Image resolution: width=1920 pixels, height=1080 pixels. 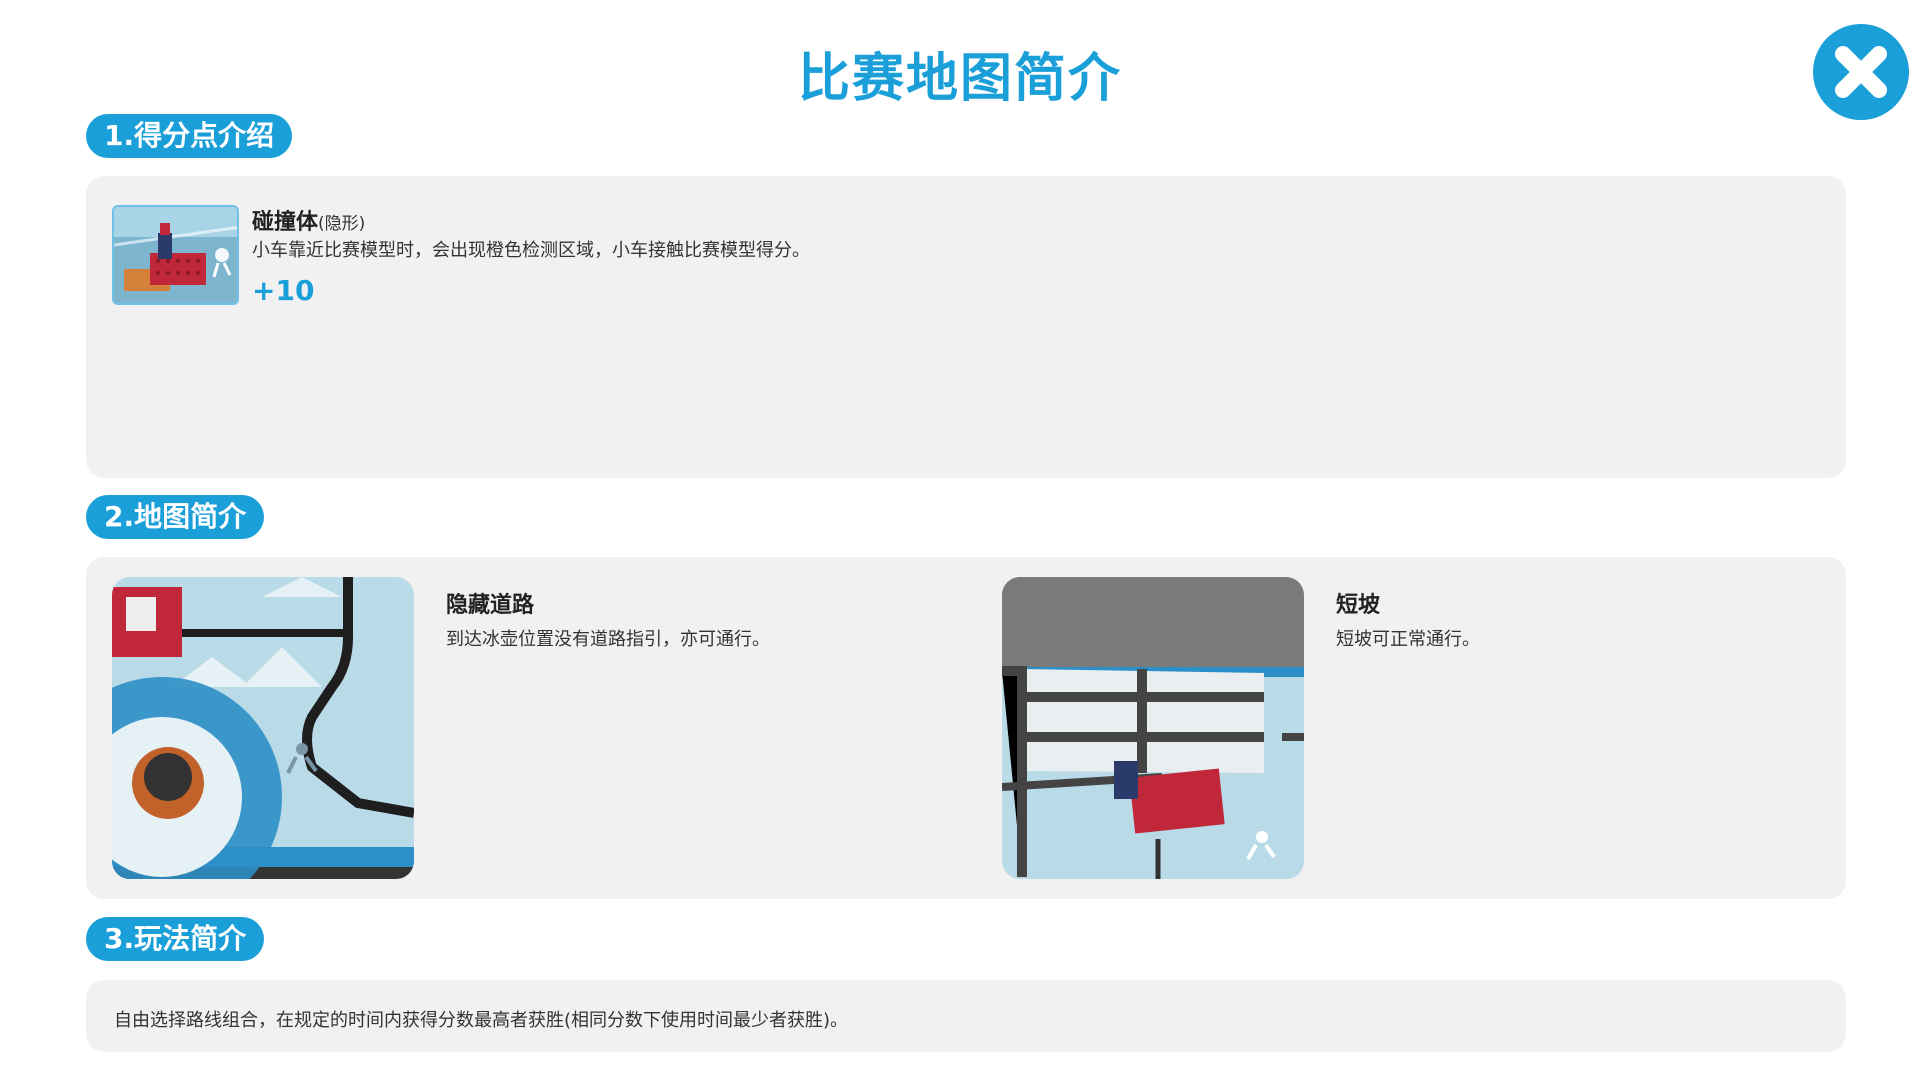 I want to click on close-button, so click(x=1861, y=72).